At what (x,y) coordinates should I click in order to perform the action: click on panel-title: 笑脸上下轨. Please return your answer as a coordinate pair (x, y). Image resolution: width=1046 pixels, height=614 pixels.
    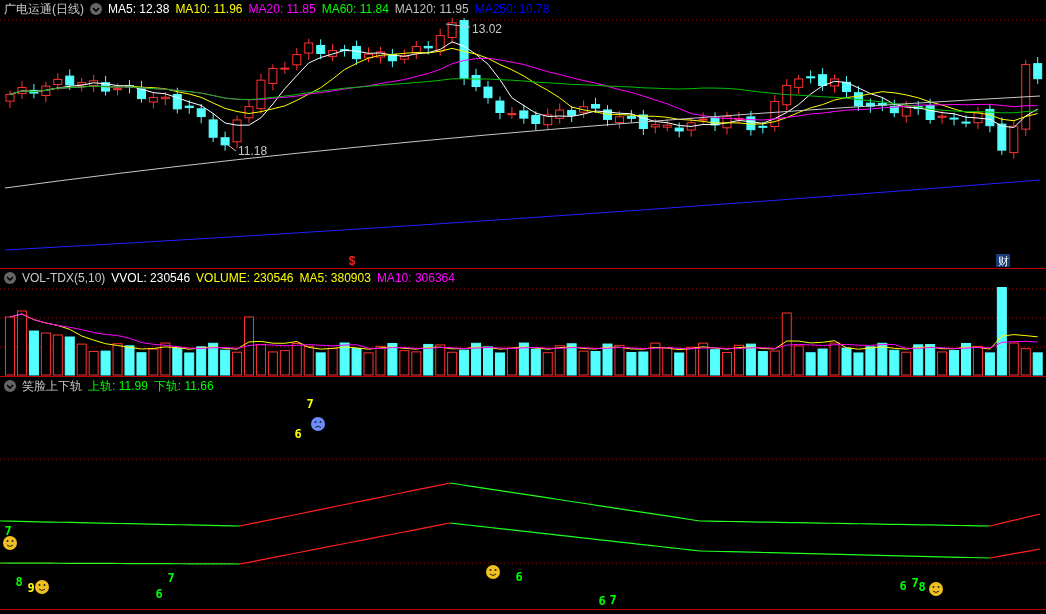
    Looking at the image, I should click on (52, 386).